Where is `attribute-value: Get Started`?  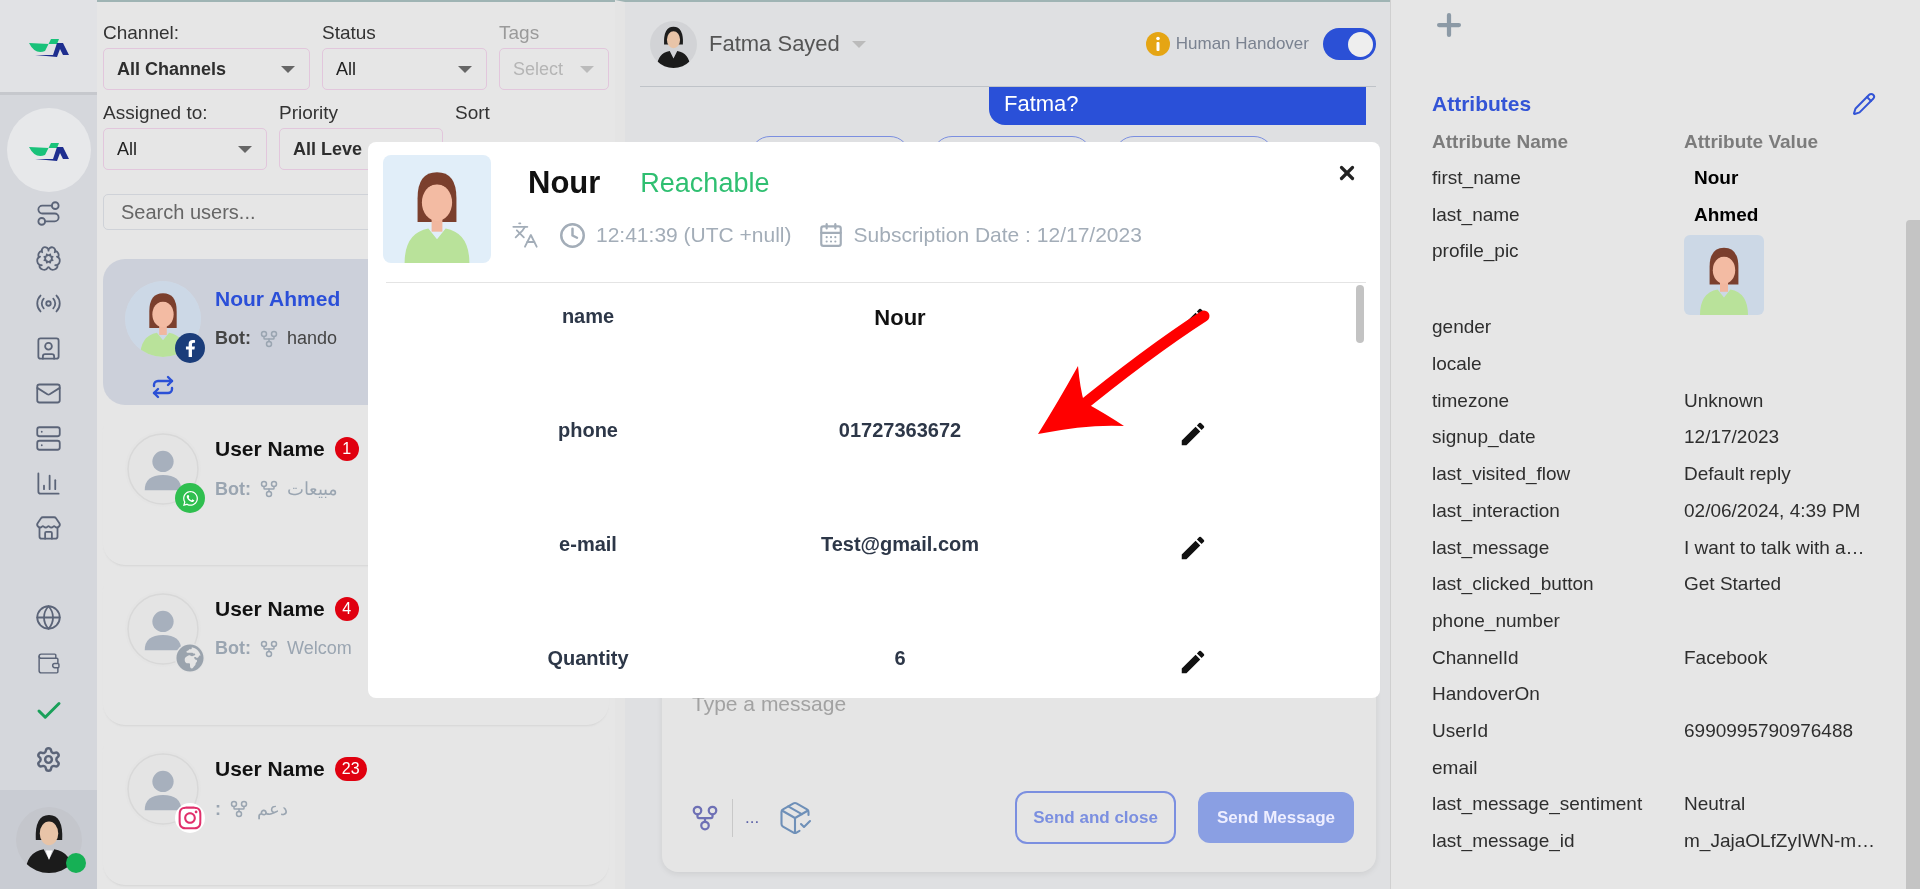
attribute-value: Get Started is located at coordinates (1733, 584).